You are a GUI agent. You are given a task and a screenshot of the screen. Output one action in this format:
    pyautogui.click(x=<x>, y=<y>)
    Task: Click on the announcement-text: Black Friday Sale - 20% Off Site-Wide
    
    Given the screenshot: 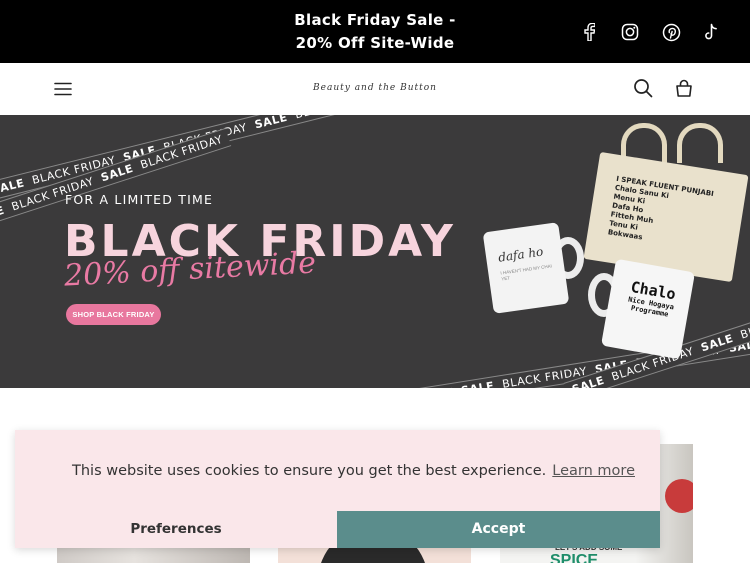 What is the action you would take?
    pyautogui.click(x=375, y=32)
    